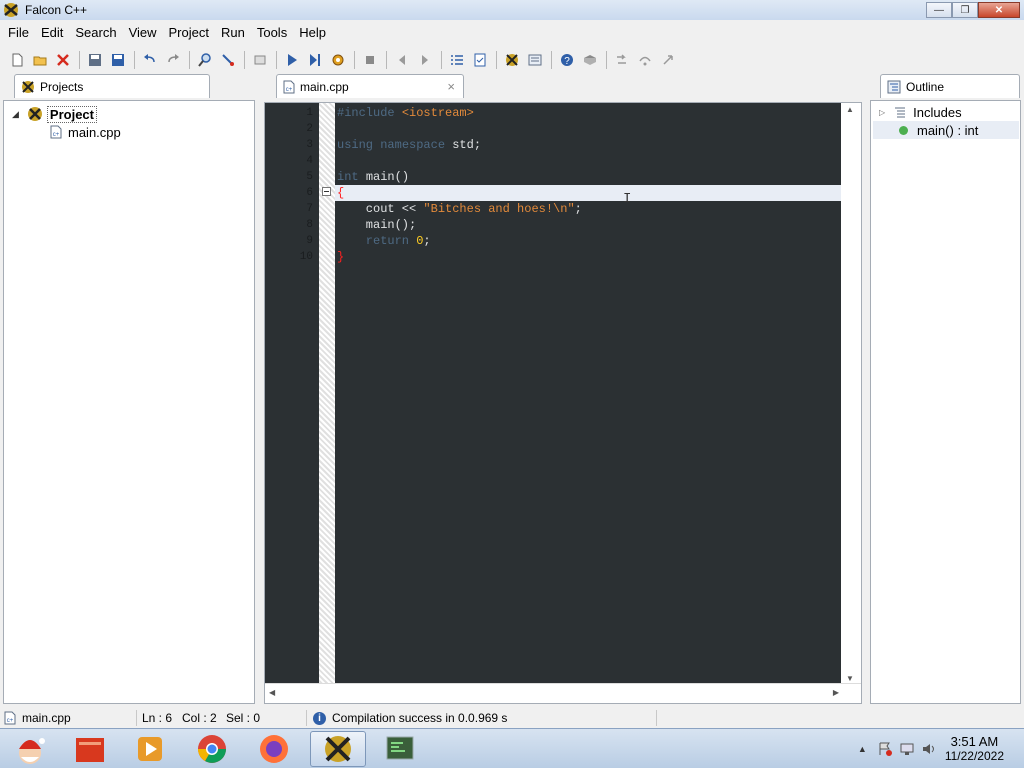  I want to click on project-file-main-cpp: c+ main.cpp, so click(85, 132).